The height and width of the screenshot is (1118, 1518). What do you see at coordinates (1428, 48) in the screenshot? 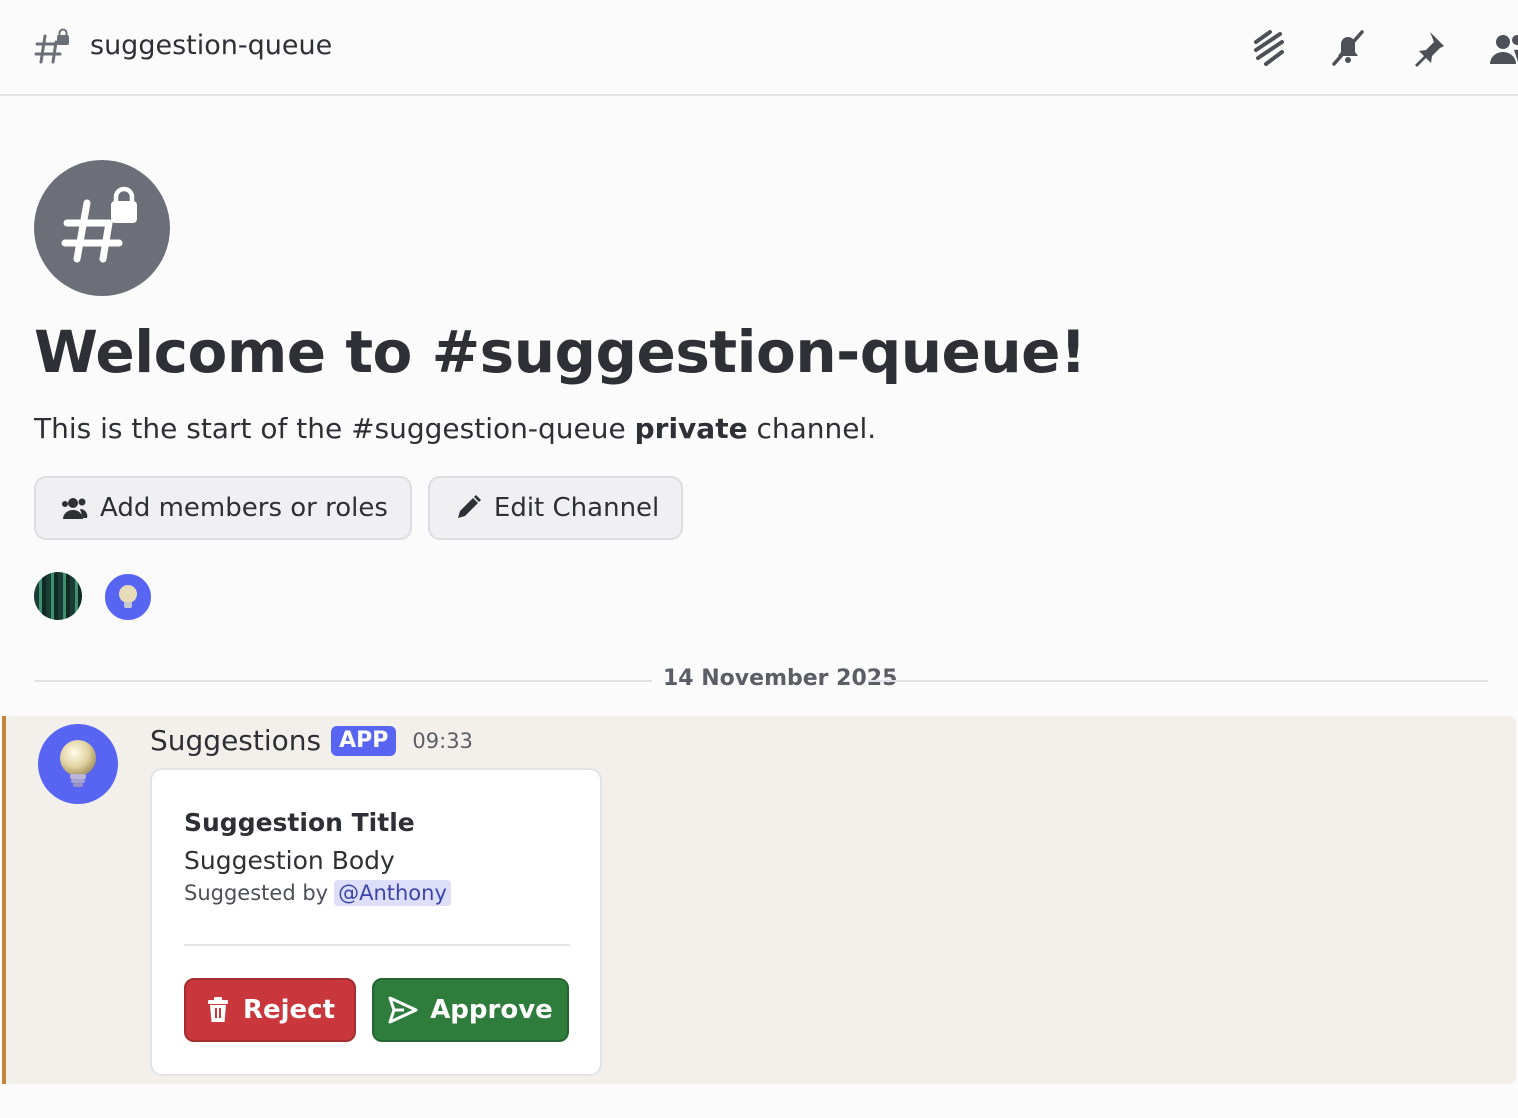
I see `pin-icon` at bounding box center [1428, 48].